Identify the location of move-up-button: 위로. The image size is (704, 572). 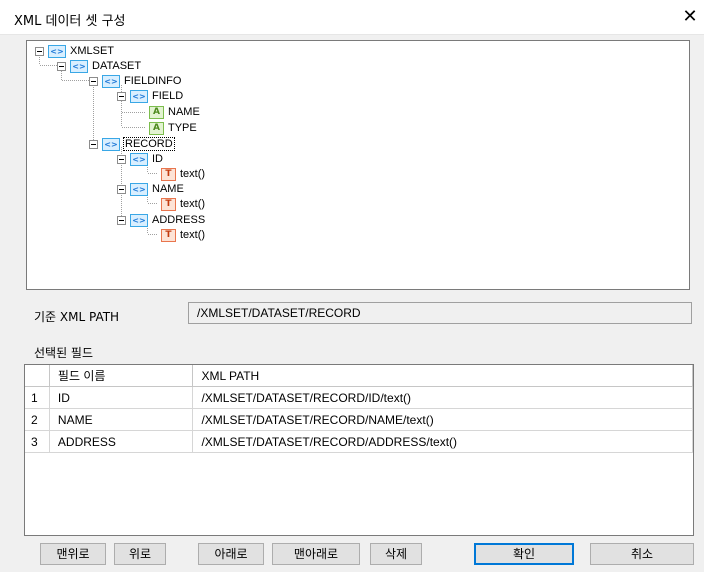
(140, 554).